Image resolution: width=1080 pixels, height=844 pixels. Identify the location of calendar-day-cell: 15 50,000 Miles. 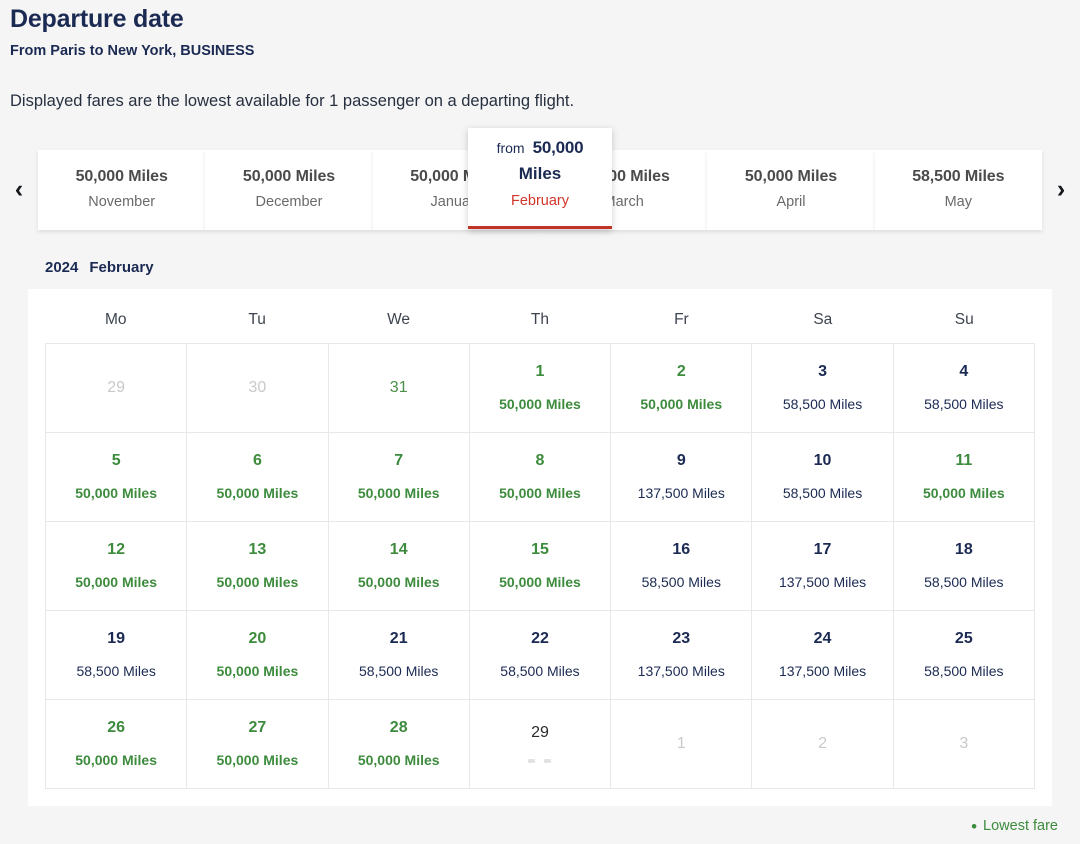
(540, 565).